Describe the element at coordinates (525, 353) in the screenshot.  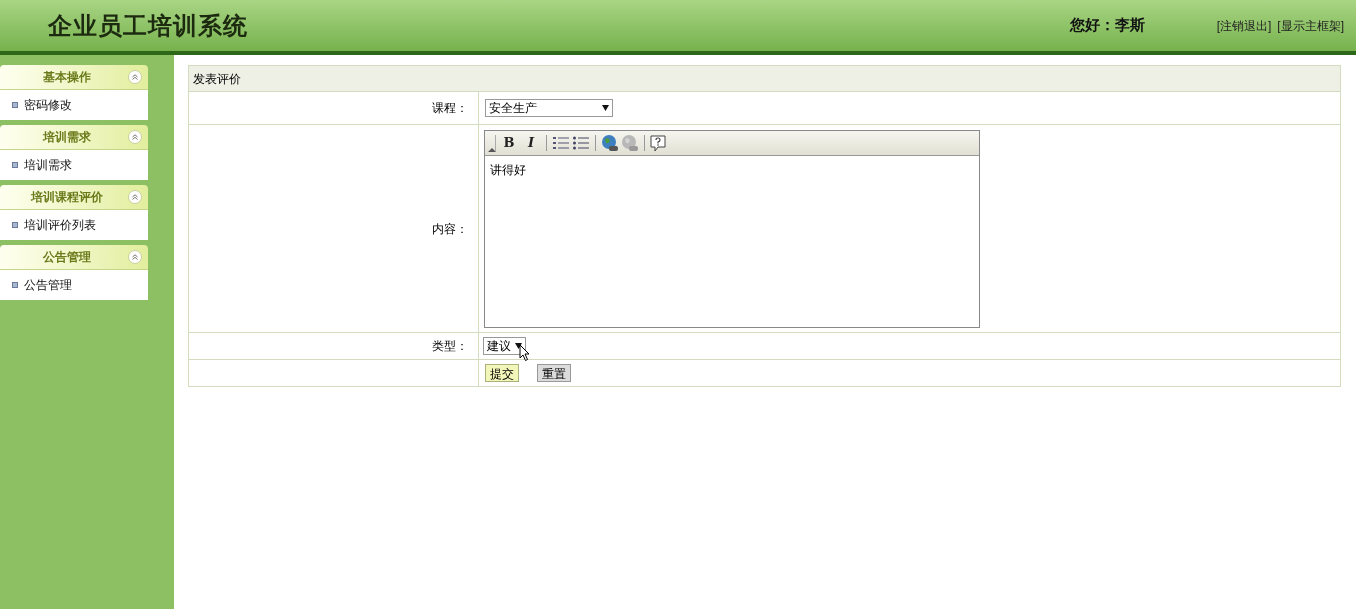
I see `mouse-cursor-icon` at that location.